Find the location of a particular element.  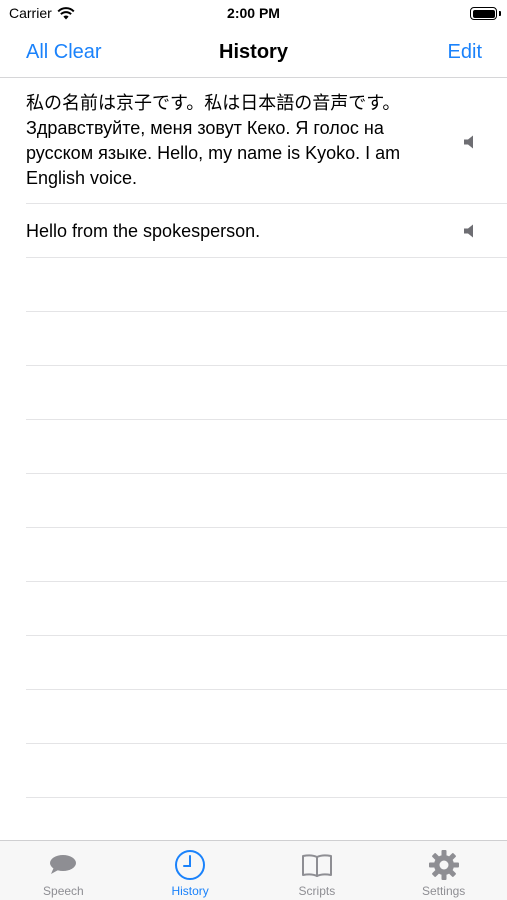

page-title: History is located at coordinates (253, 52).